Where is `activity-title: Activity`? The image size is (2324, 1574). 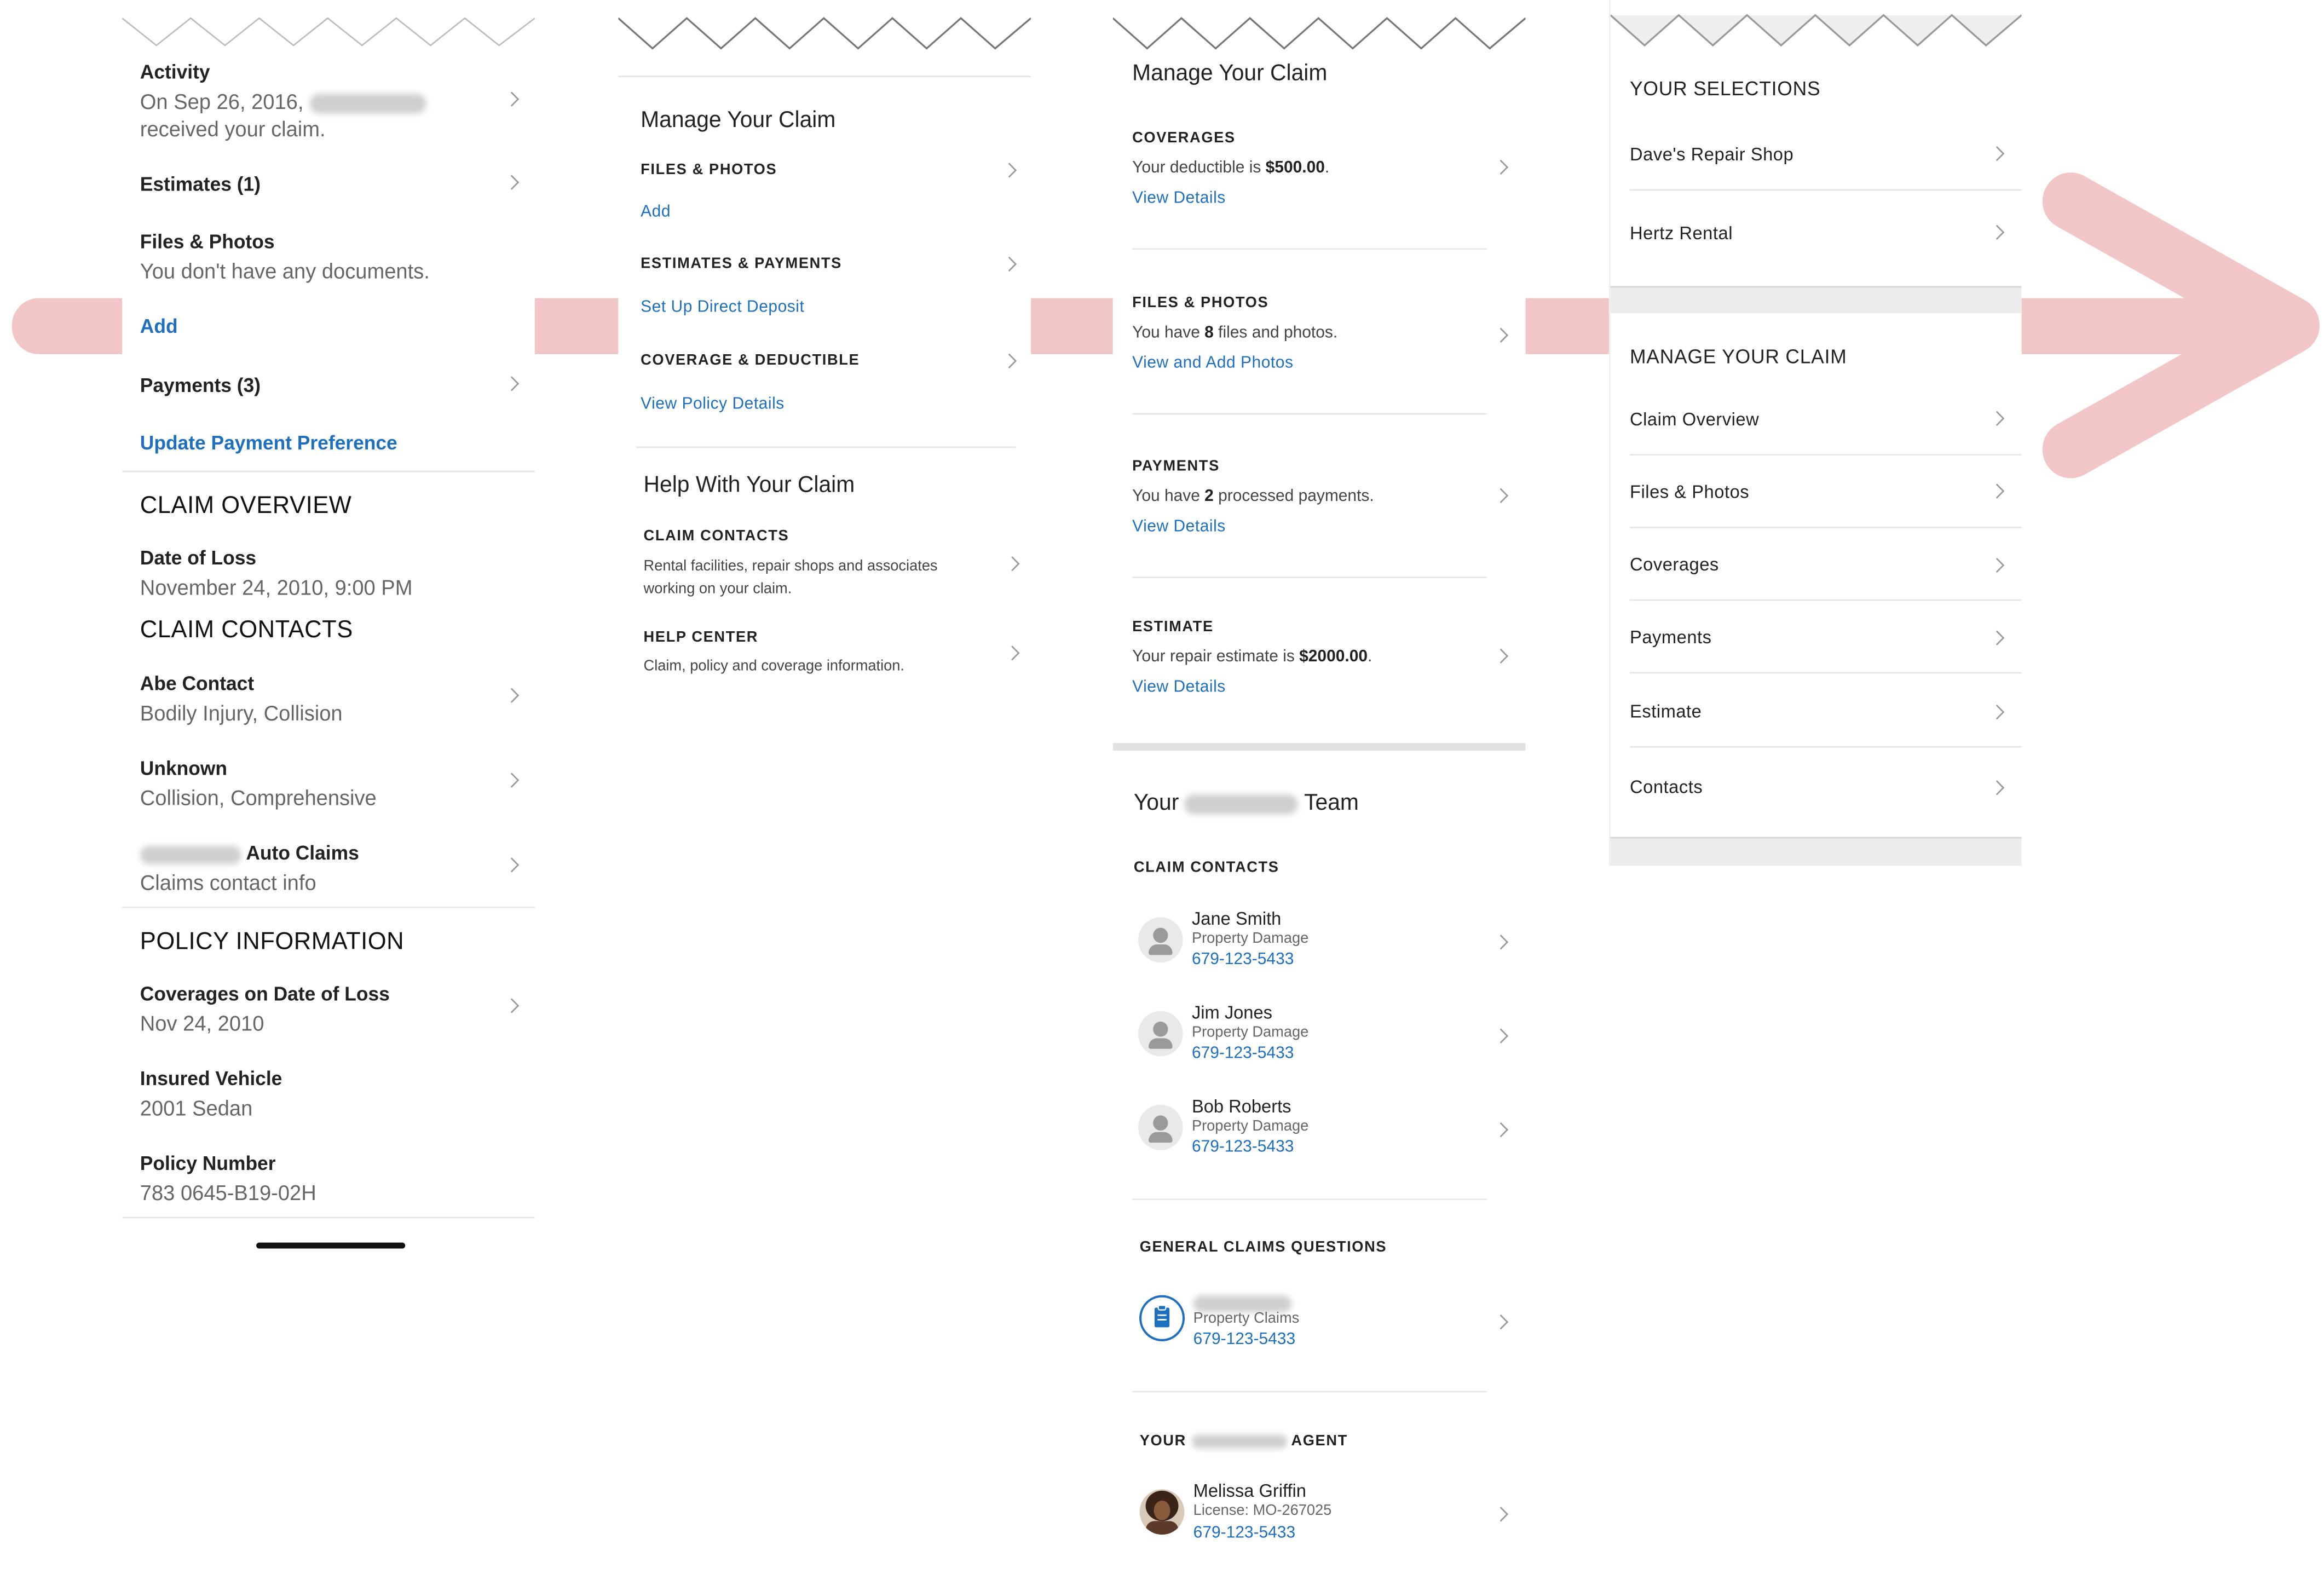 activity-title: Activity is located at coordinates (175, 72).